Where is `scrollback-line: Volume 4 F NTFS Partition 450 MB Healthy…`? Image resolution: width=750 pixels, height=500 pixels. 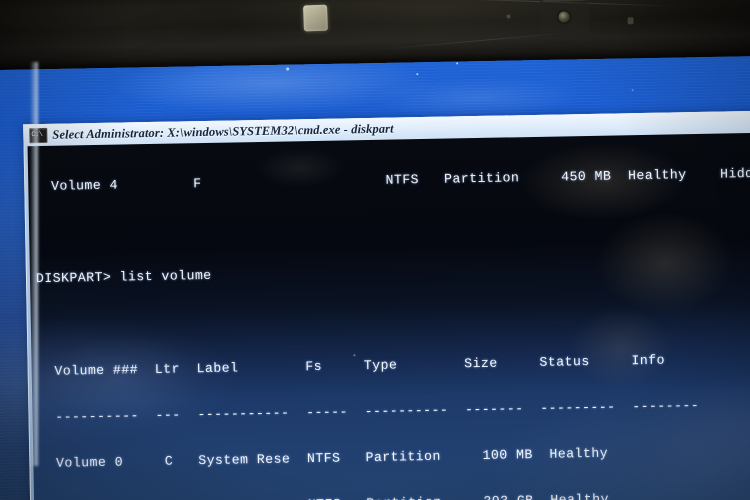
scrollback-line: Volume 4 F NTFS Partition 450 MB Healthy… is located at coordinates (392, 179).